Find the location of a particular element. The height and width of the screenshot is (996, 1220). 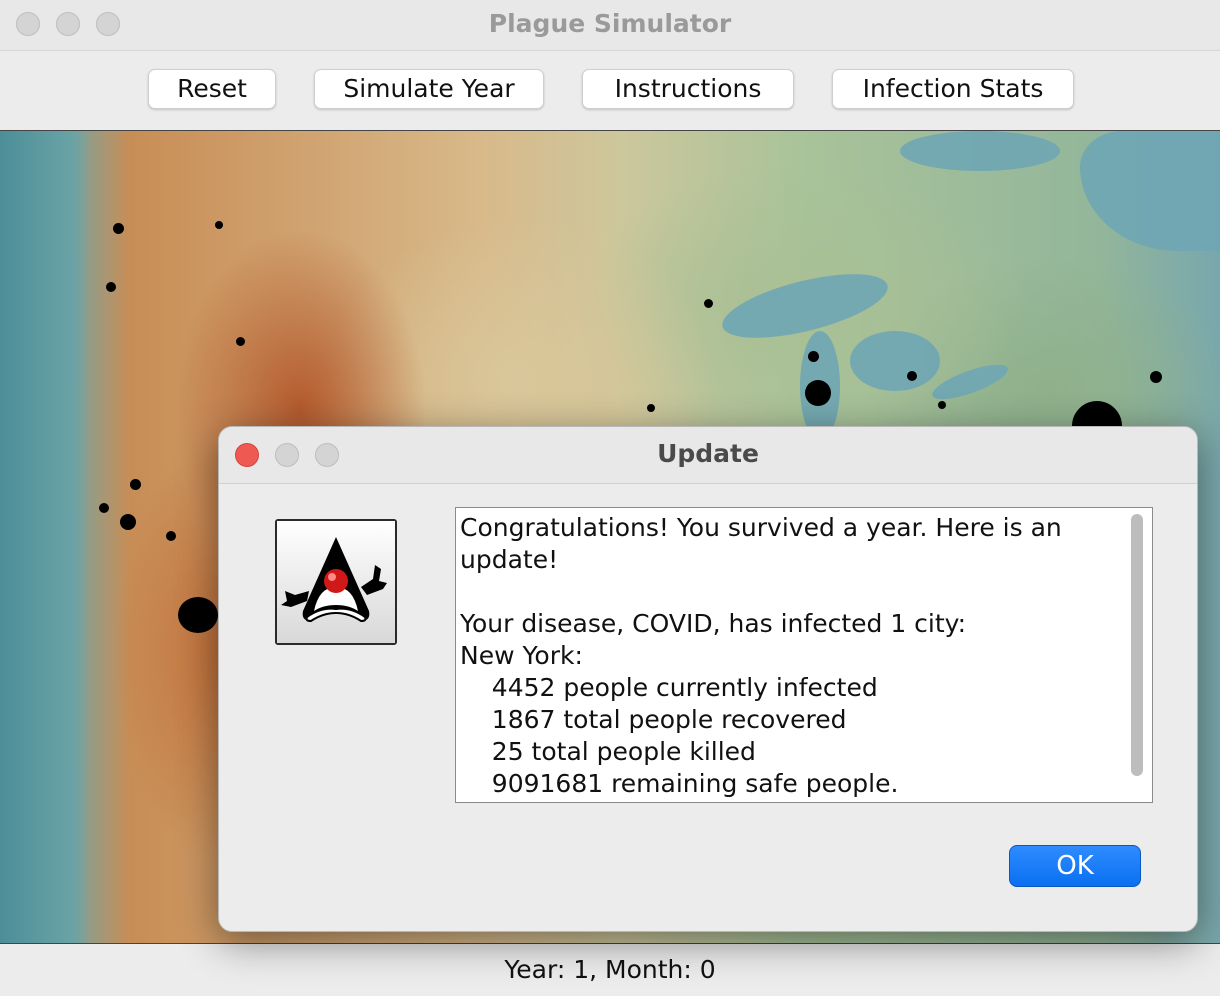

lake-erie is located at coordinates (970, 382).